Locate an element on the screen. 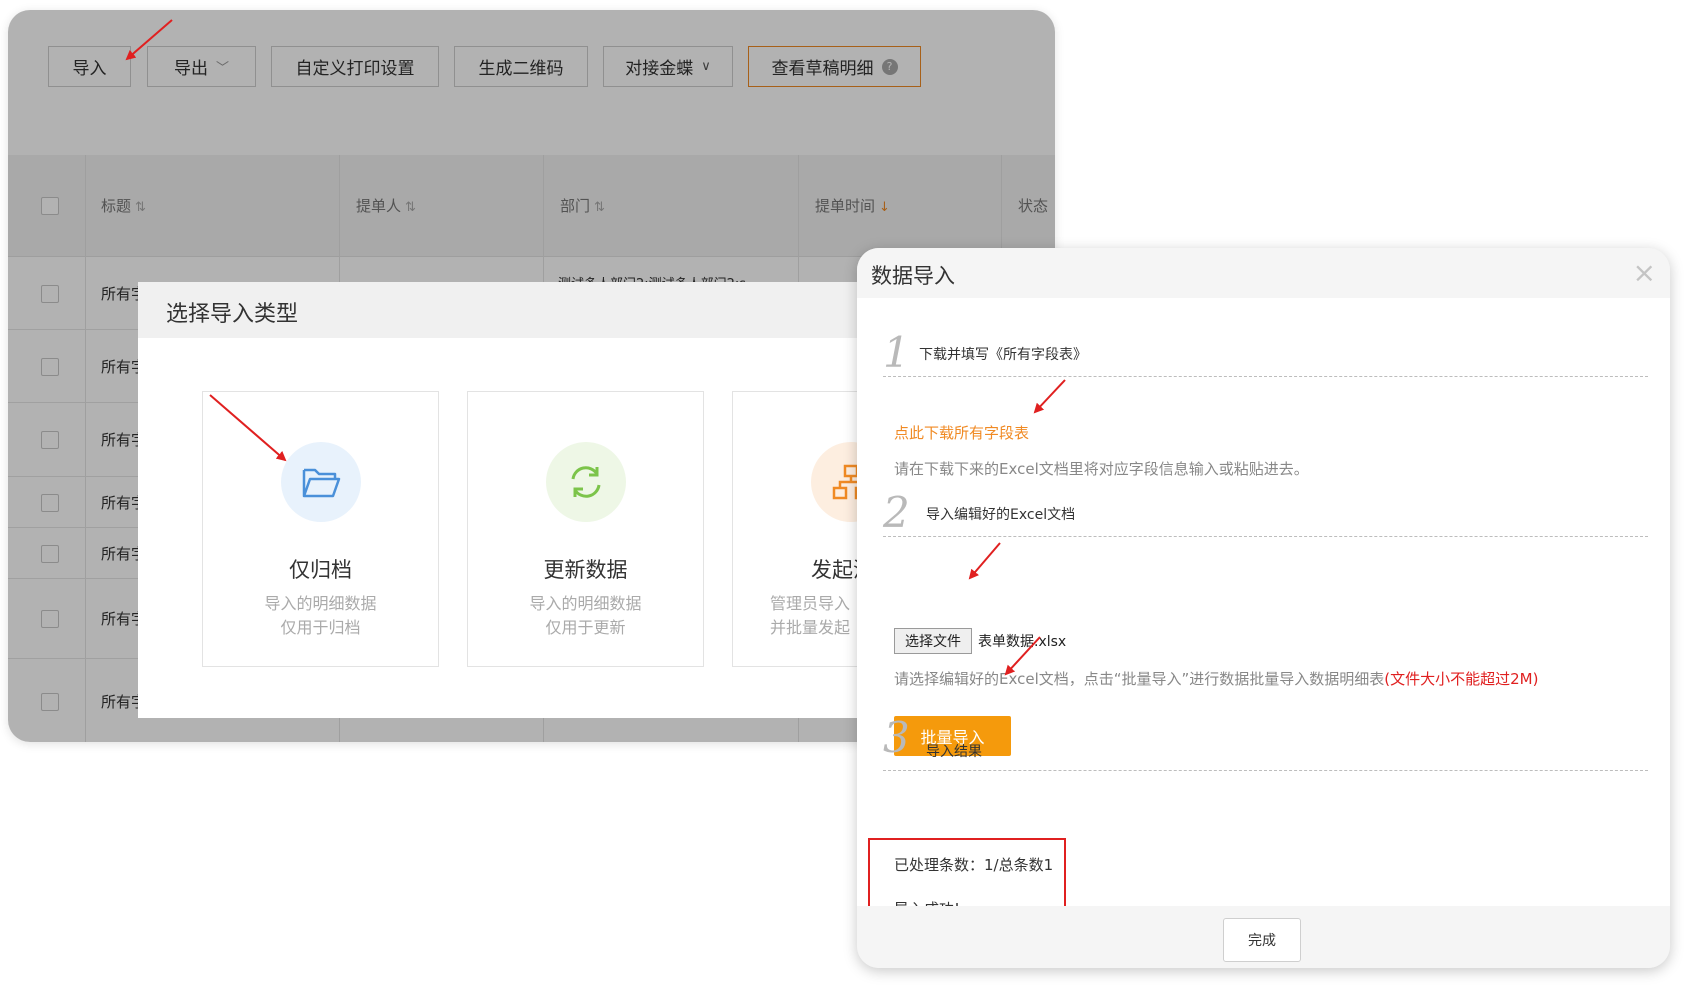  card-name: 仅归档 is located at coordinates (320, 570).